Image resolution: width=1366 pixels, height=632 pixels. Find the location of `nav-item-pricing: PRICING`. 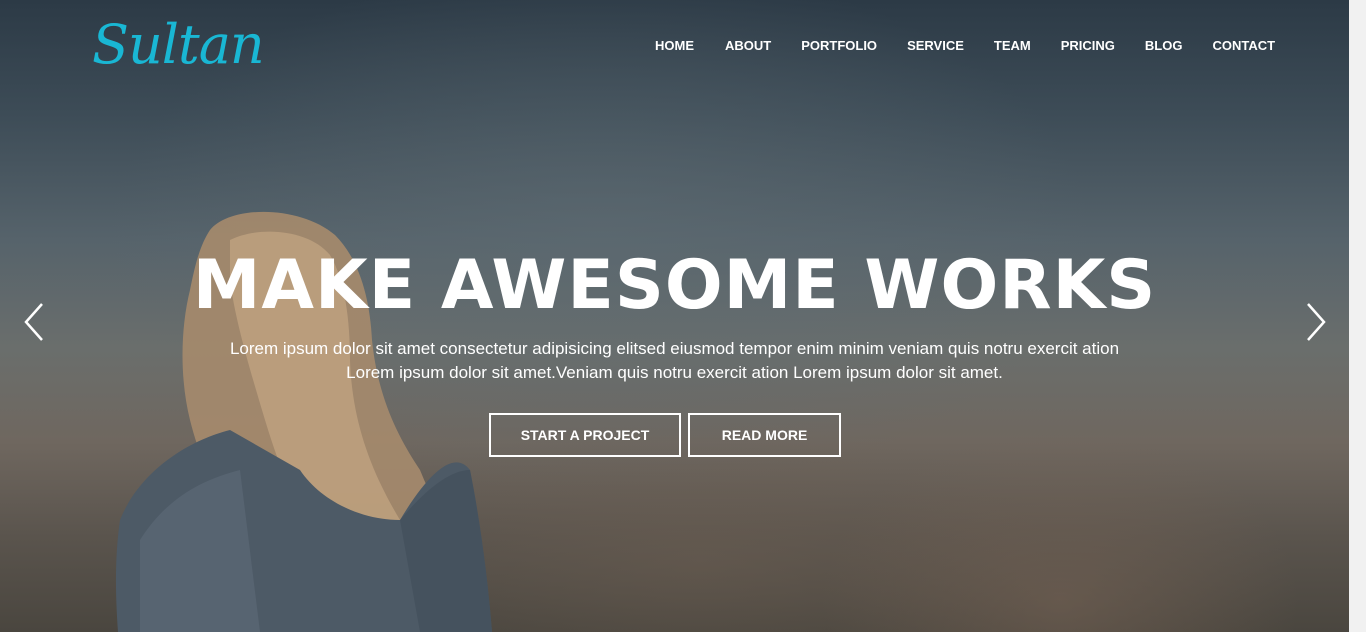

nav-item-pricing: PRICING is located at coordinates (1088, 46).